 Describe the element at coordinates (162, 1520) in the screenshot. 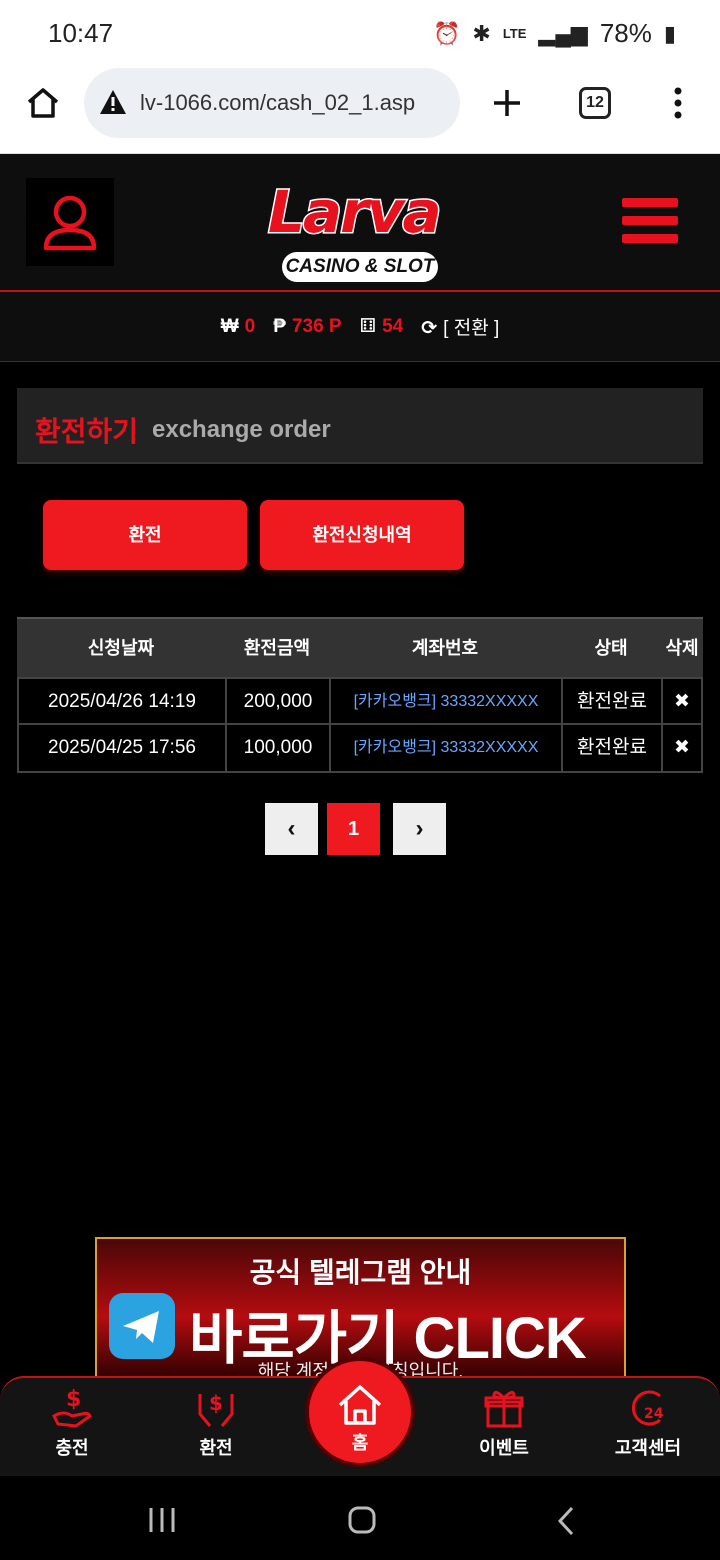

I see `recent-apps-icon` at that location.